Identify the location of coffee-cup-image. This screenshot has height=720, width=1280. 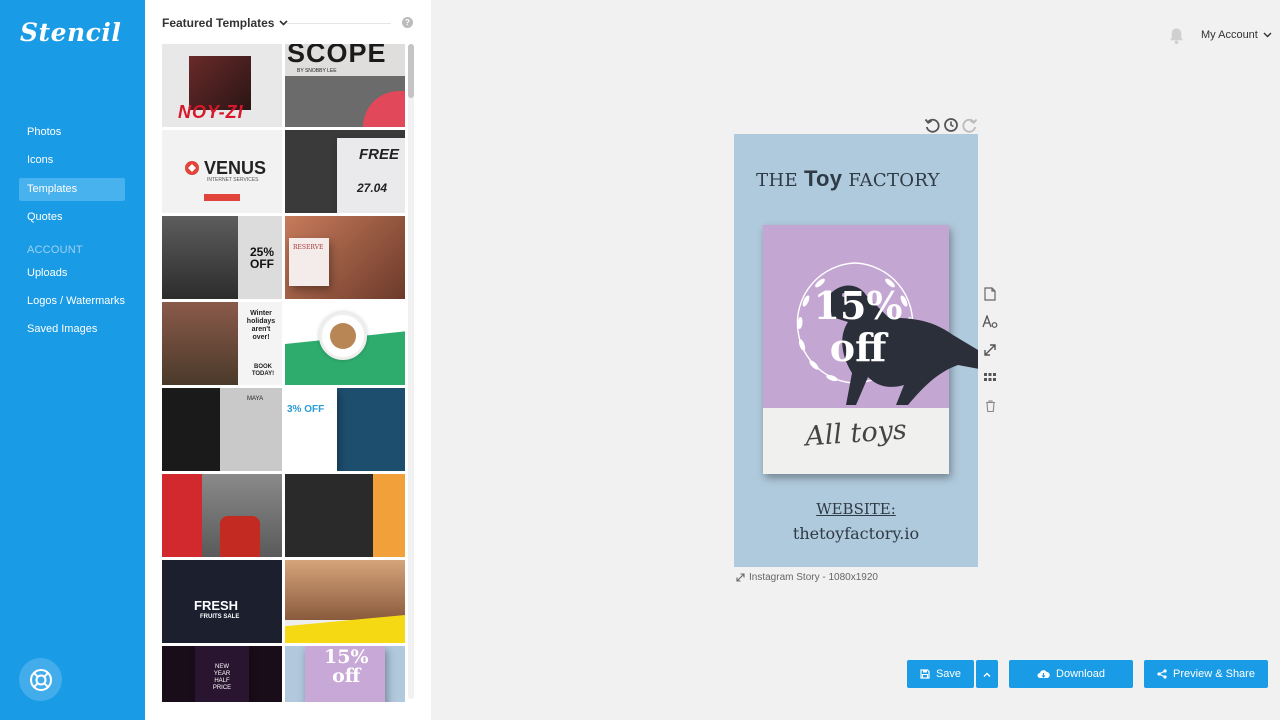
(343, 336).